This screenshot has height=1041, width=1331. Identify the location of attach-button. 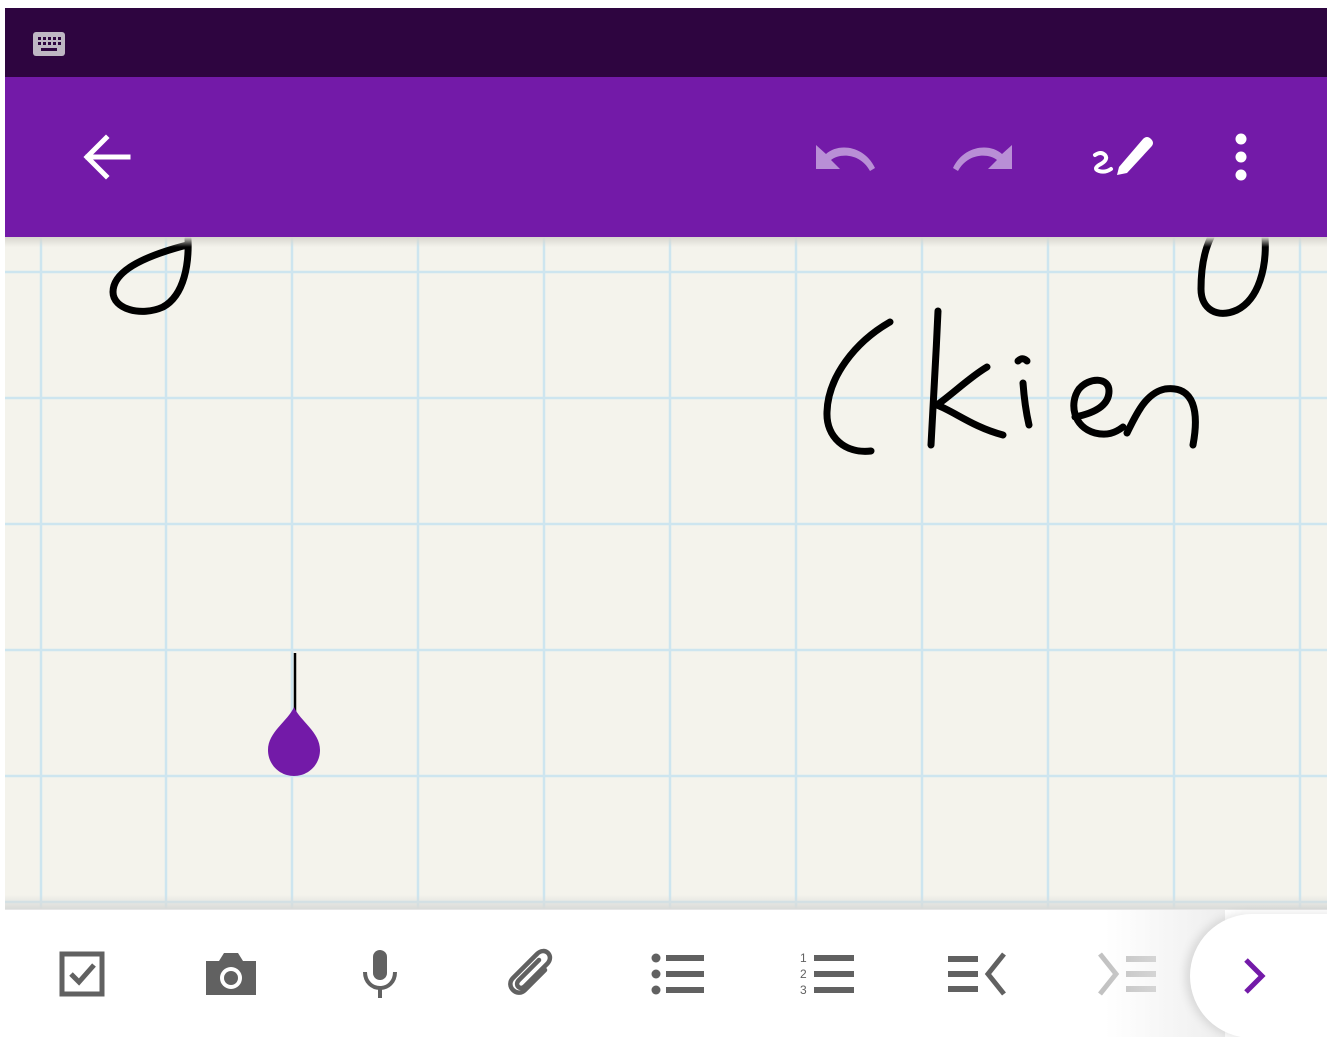
(531, 974).